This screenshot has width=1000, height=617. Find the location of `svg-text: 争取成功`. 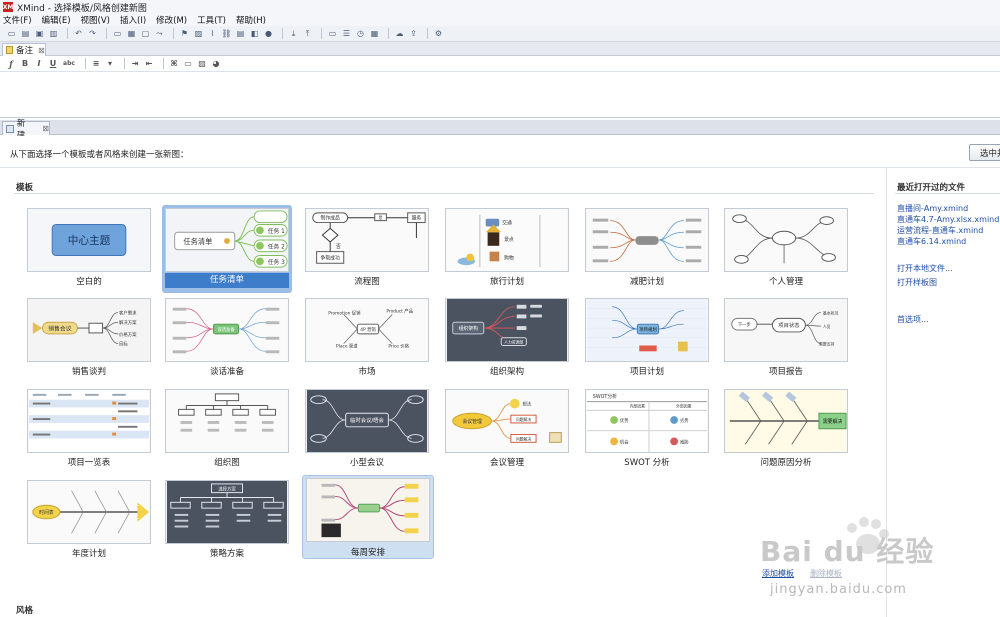

svg-text: 争取成功 is located at coordinates (330, 257).